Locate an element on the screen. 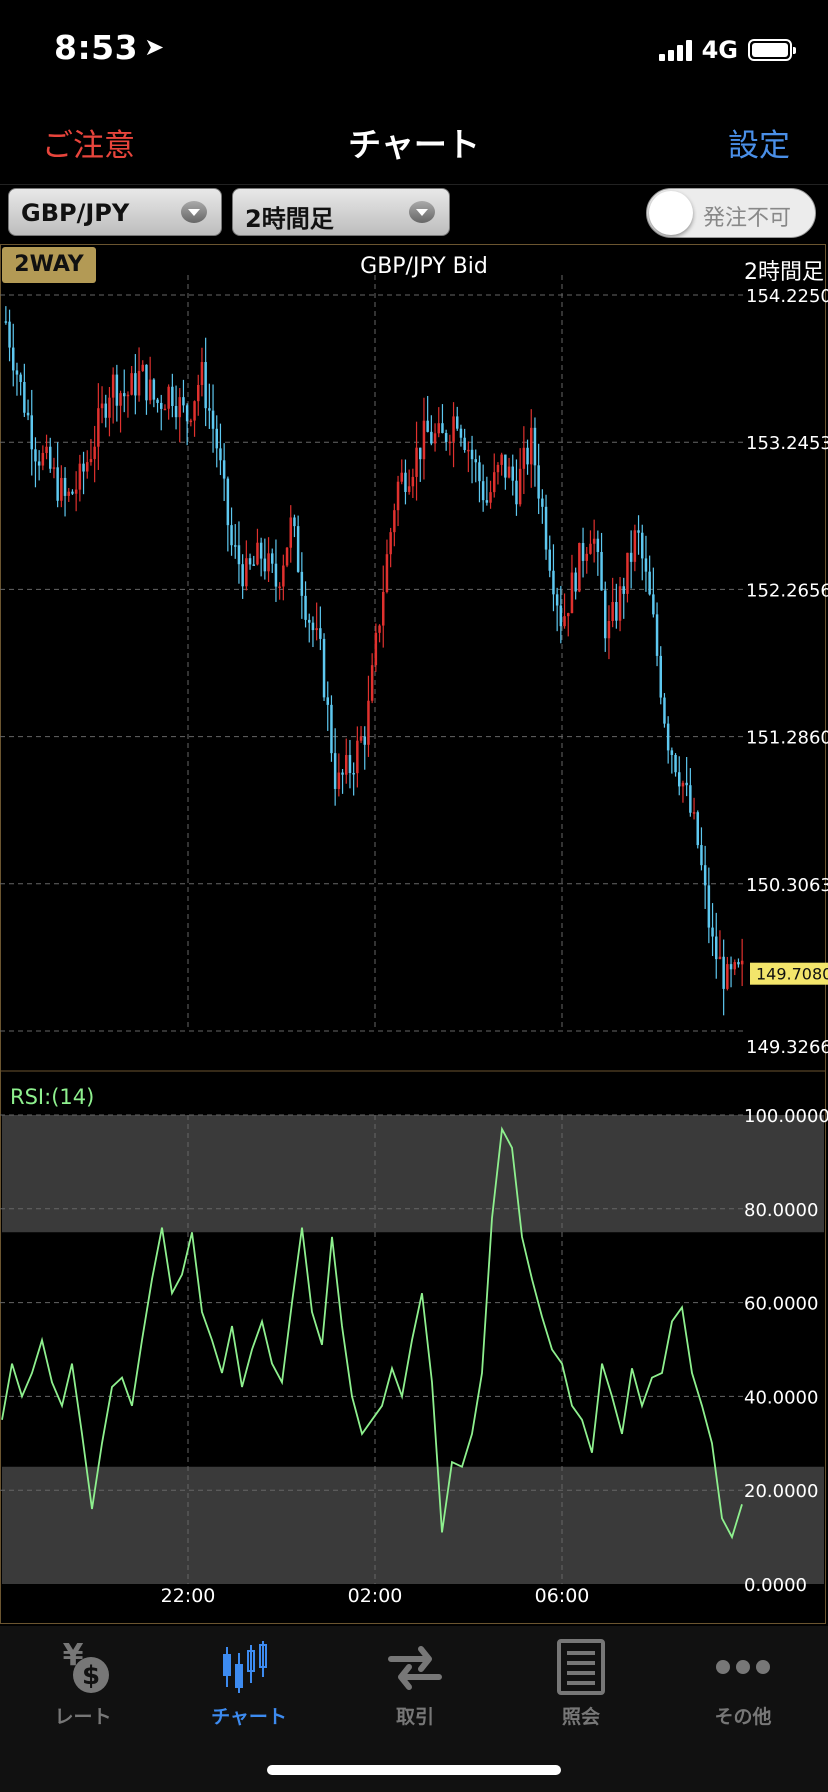 The width and height of the screenshot is (828, 1792). battery-icon is located at coordinates (772, 50).